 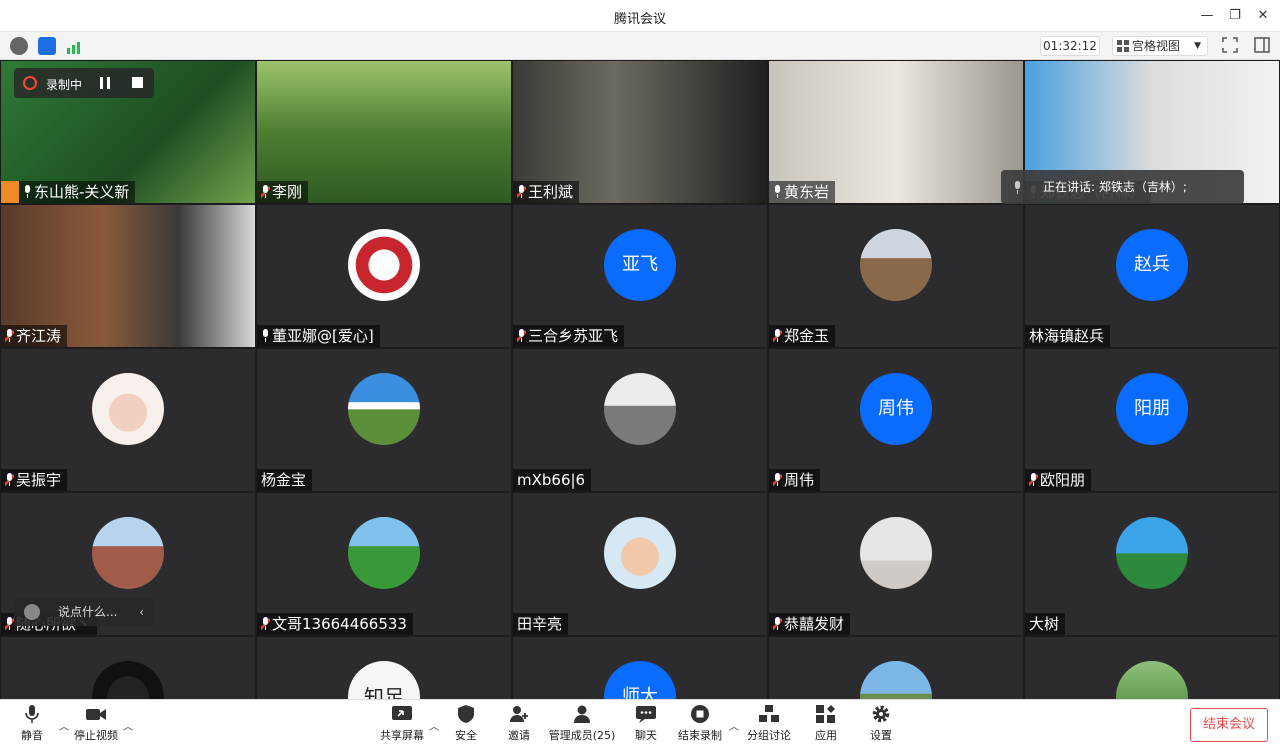 What do you see at coordinates (519, 714) in the screenshot?
I see `add-user-icon` at bounding box center [519, 714].